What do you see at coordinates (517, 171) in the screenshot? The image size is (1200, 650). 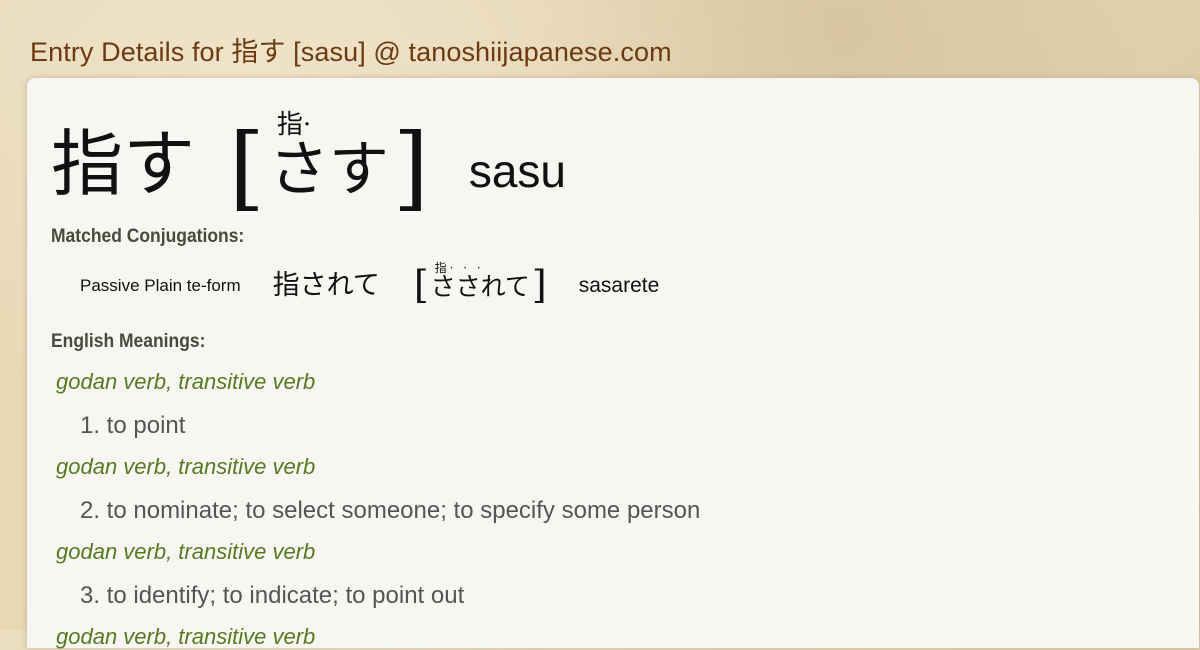 I see `headword-romaji: sasu` at bounding box center [517, 171].